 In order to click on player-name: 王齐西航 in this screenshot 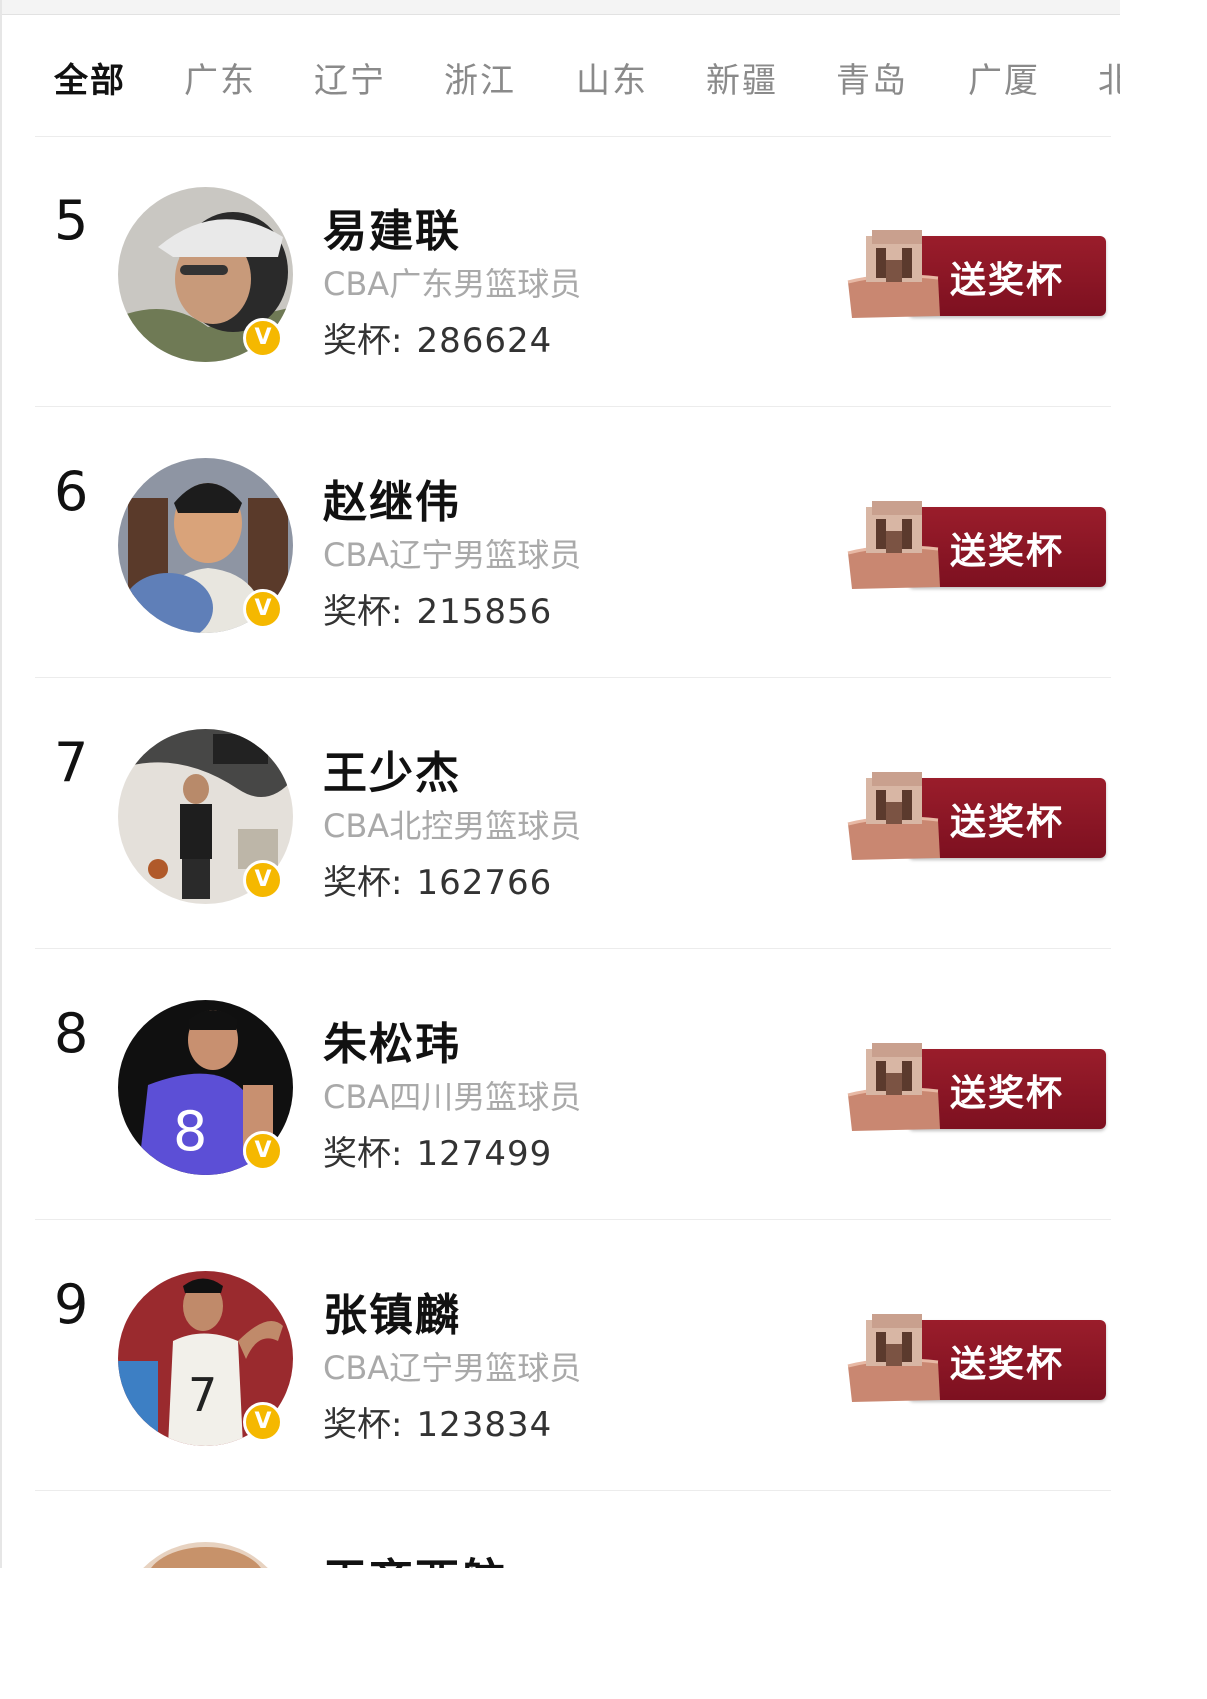, I will do `click(415, 1556)`.